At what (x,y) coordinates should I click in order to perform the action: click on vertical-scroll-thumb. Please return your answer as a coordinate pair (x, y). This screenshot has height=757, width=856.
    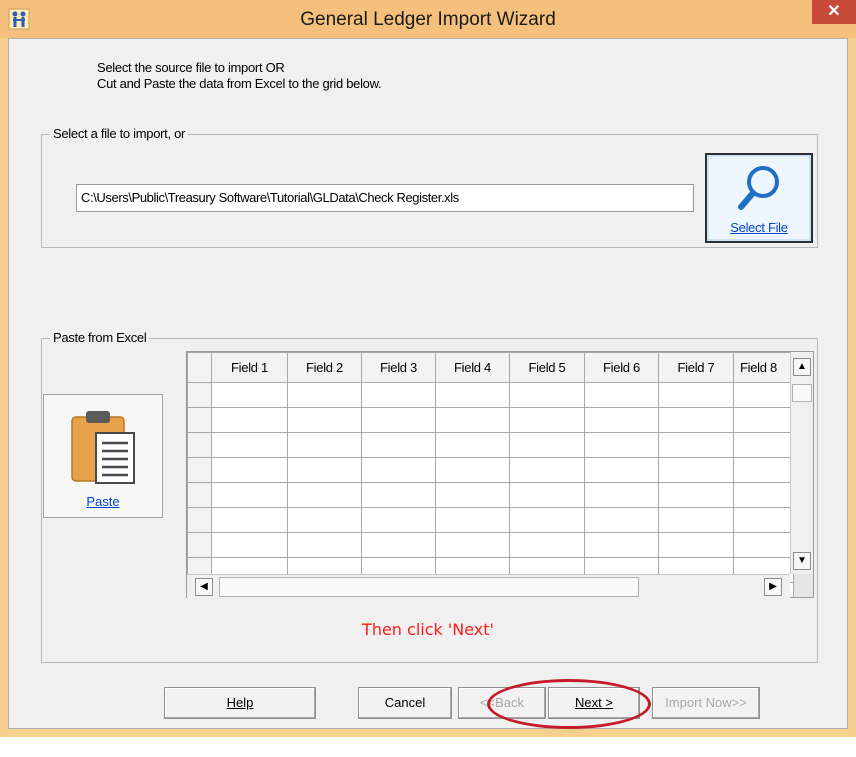
    Looking at the image, I should click on (802, 393).